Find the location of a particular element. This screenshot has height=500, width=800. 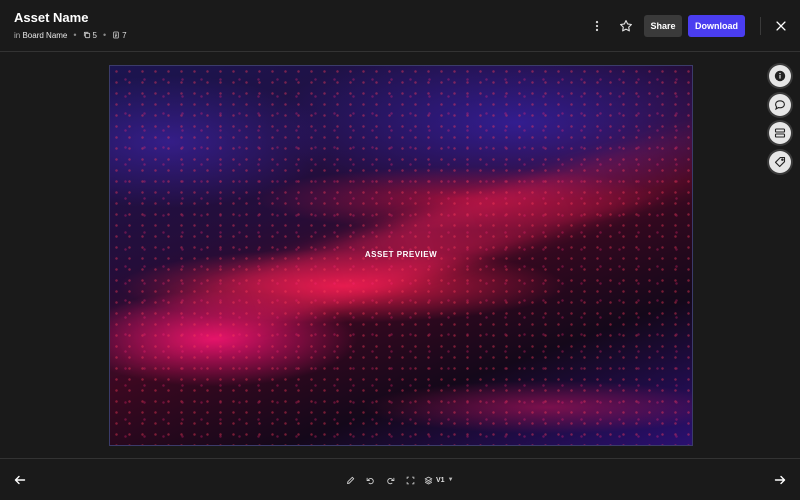

comments-button is located at coordinates (780, 105).